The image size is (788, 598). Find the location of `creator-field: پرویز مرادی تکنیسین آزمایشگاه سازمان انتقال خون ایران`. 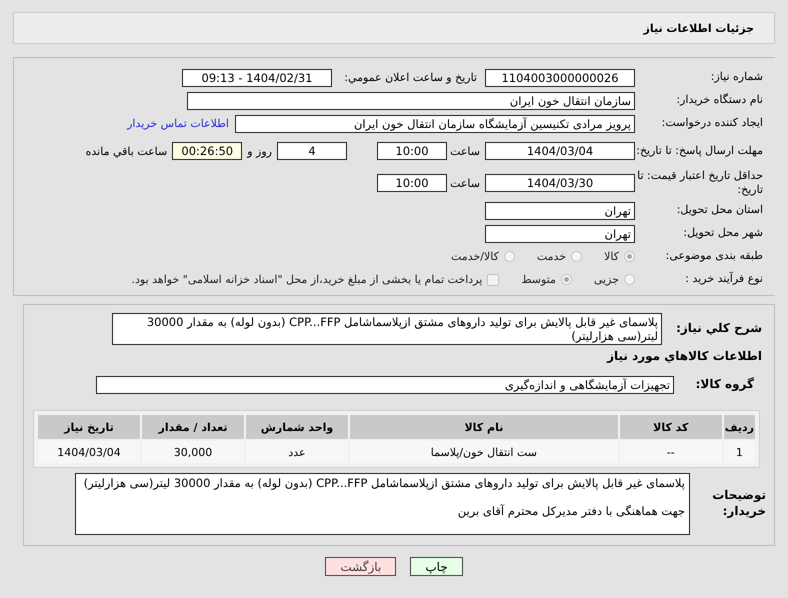

creator-field: پرویز مرادی تکنیسین آزمایشگاه سازمان انتقال خون ایران is located at coordinates (435, 123).